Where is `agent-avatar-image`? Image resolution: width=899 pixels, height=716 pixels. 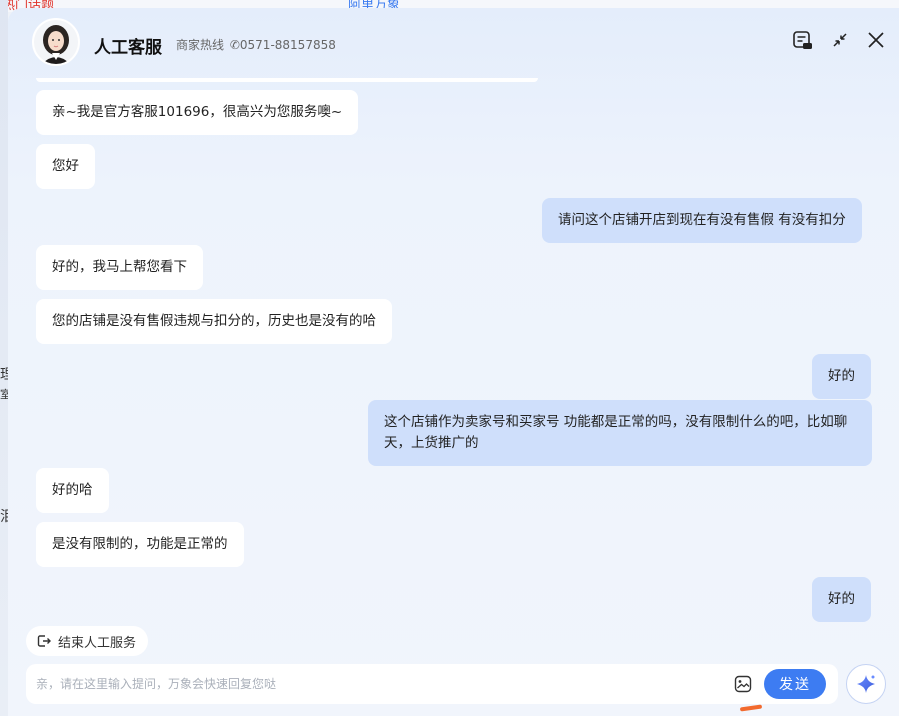
agent-avatar-image is located at coordinates (56, 42).